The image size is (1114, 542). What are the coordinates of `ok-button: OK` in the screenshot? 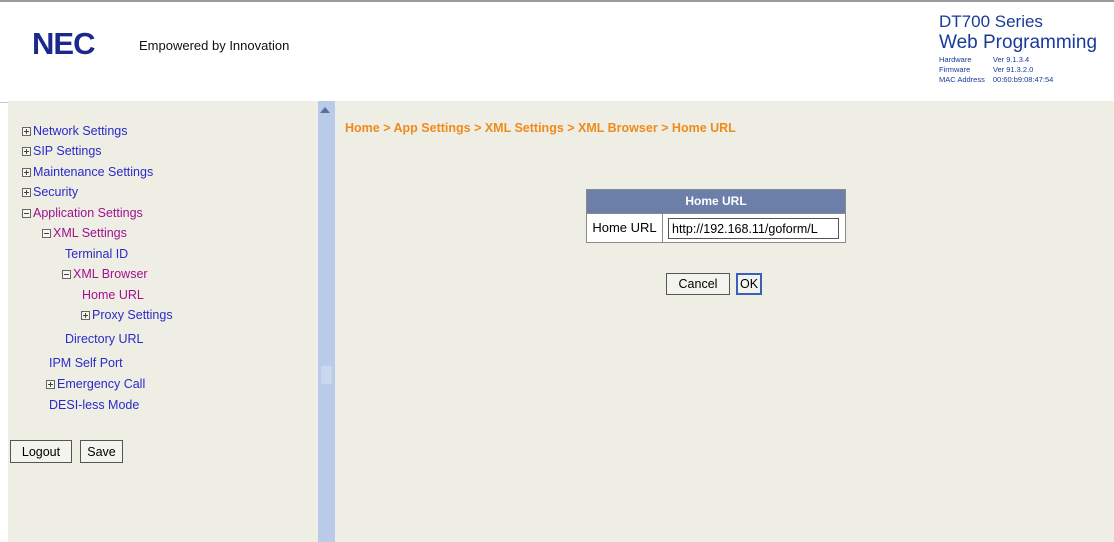 It's located at (749, 284).